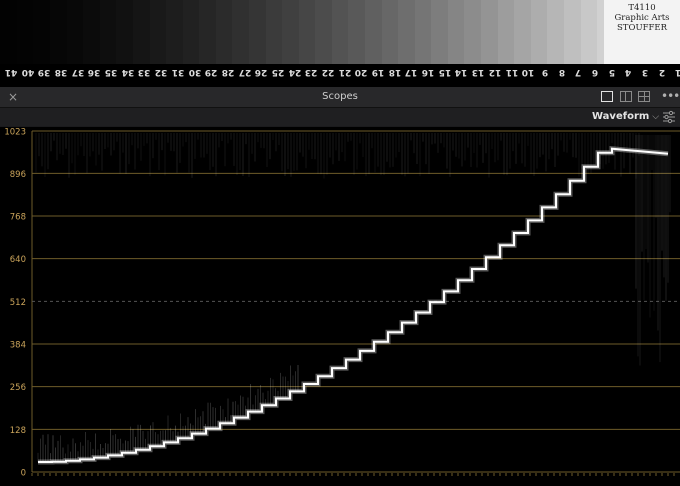 This screenshot has width=680, height=486. Describe the element at coordinates (669, 117) in the screenshot. I see `scope-settings-icon` at that location.